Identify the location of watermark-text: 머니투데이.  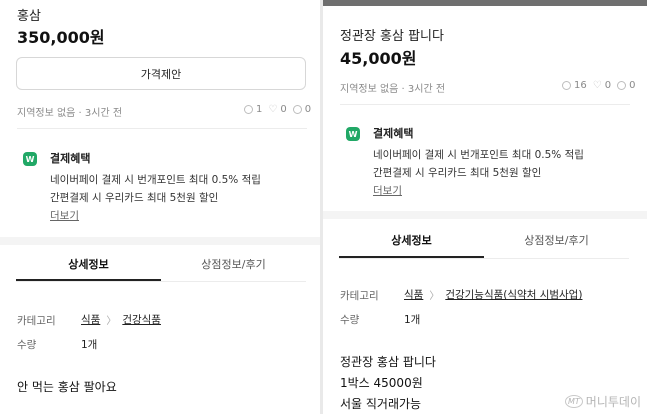
(613, 402).